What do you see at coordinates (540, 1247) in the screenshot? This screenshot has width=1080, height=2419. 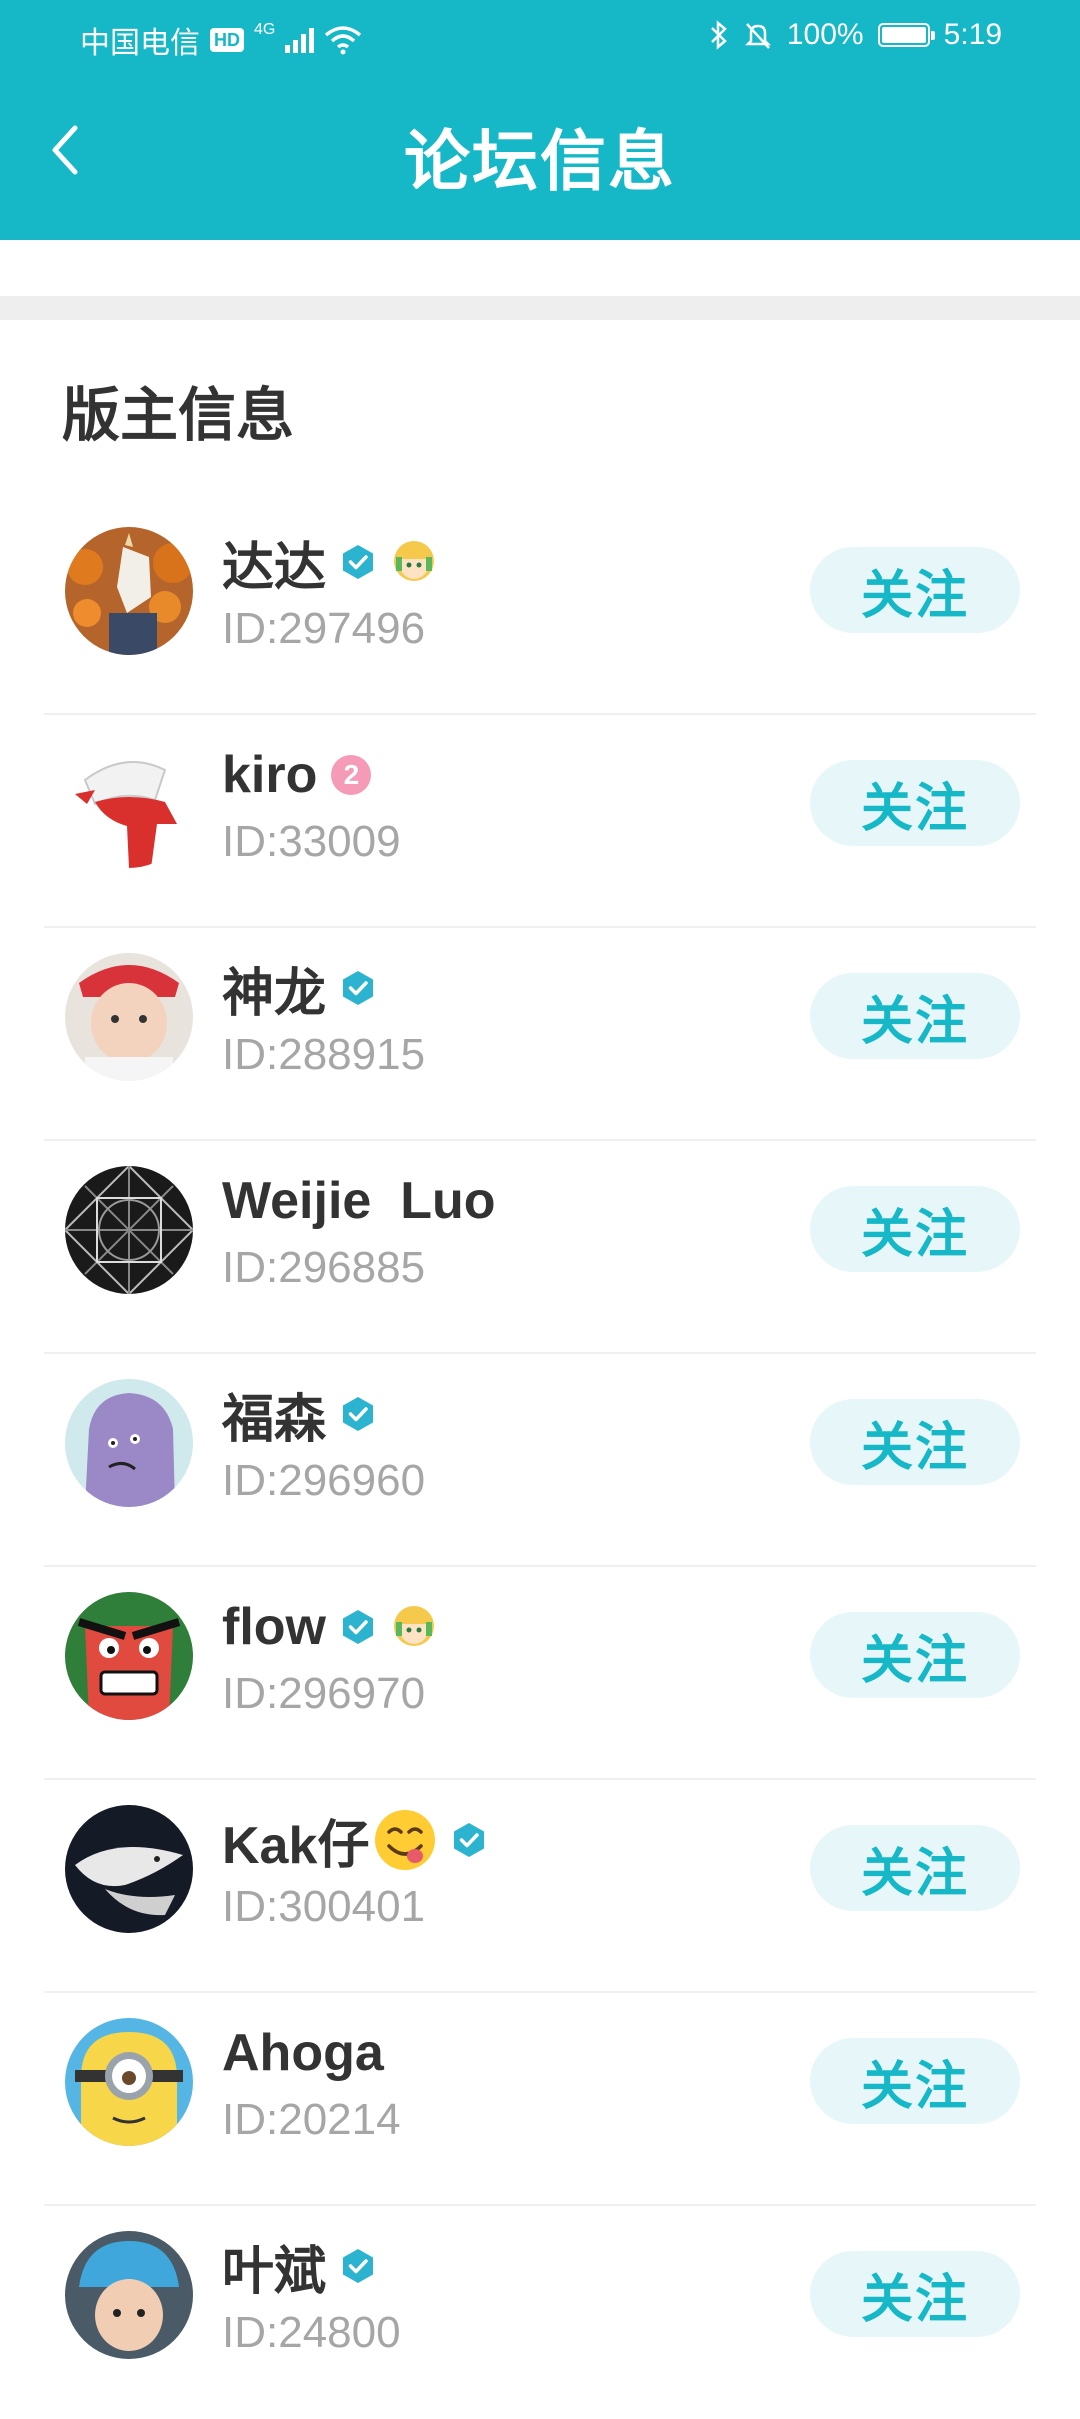 I see `moderator-row: Weijie Luo ID:296885 关注` at bounding box center [540, 1247].